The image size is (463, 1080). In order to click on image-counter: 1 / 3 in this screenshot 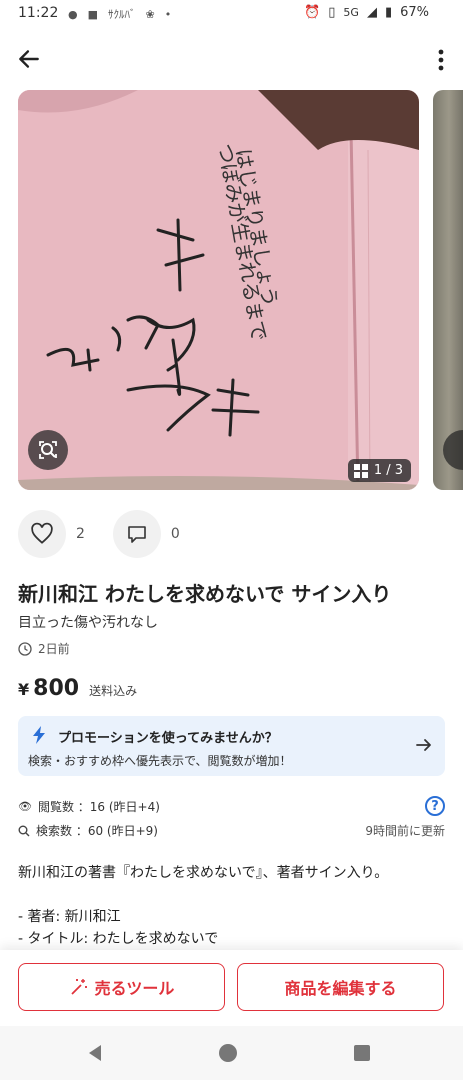, I will do `click(379, 470)`.